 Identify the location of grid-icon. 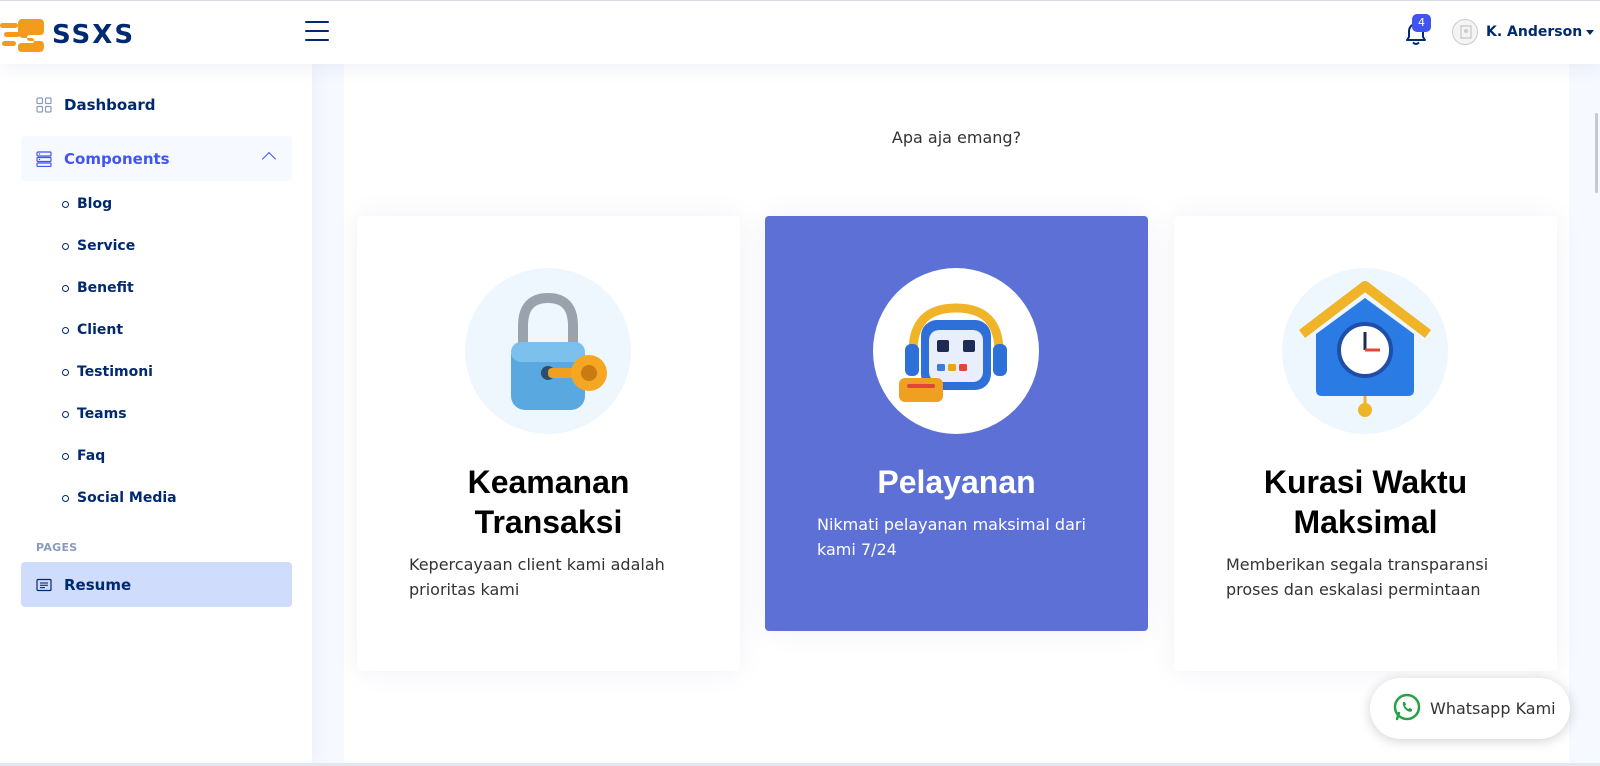
(44, 104).